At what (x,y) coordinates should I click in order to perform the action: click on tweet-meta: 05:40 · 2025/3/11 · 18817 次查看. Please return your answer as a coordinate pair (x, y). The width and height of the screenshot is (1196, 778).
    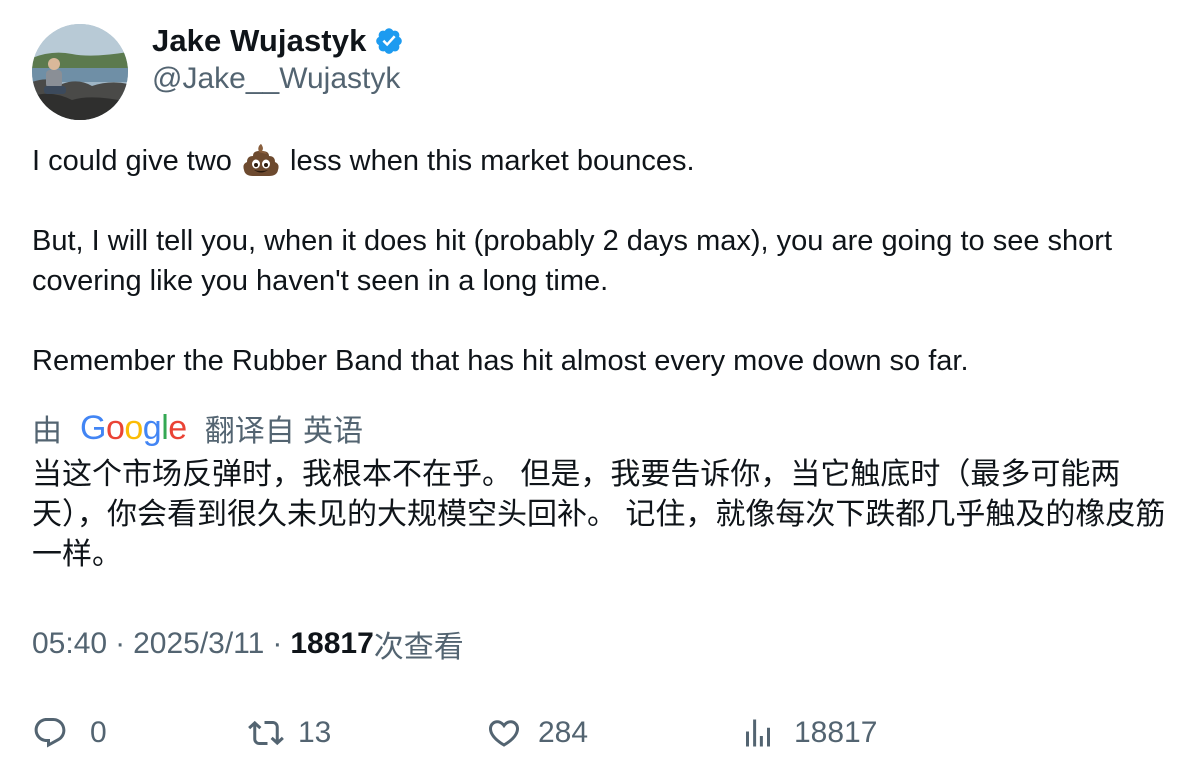
    Looking at the image, I should click on (248, 644).